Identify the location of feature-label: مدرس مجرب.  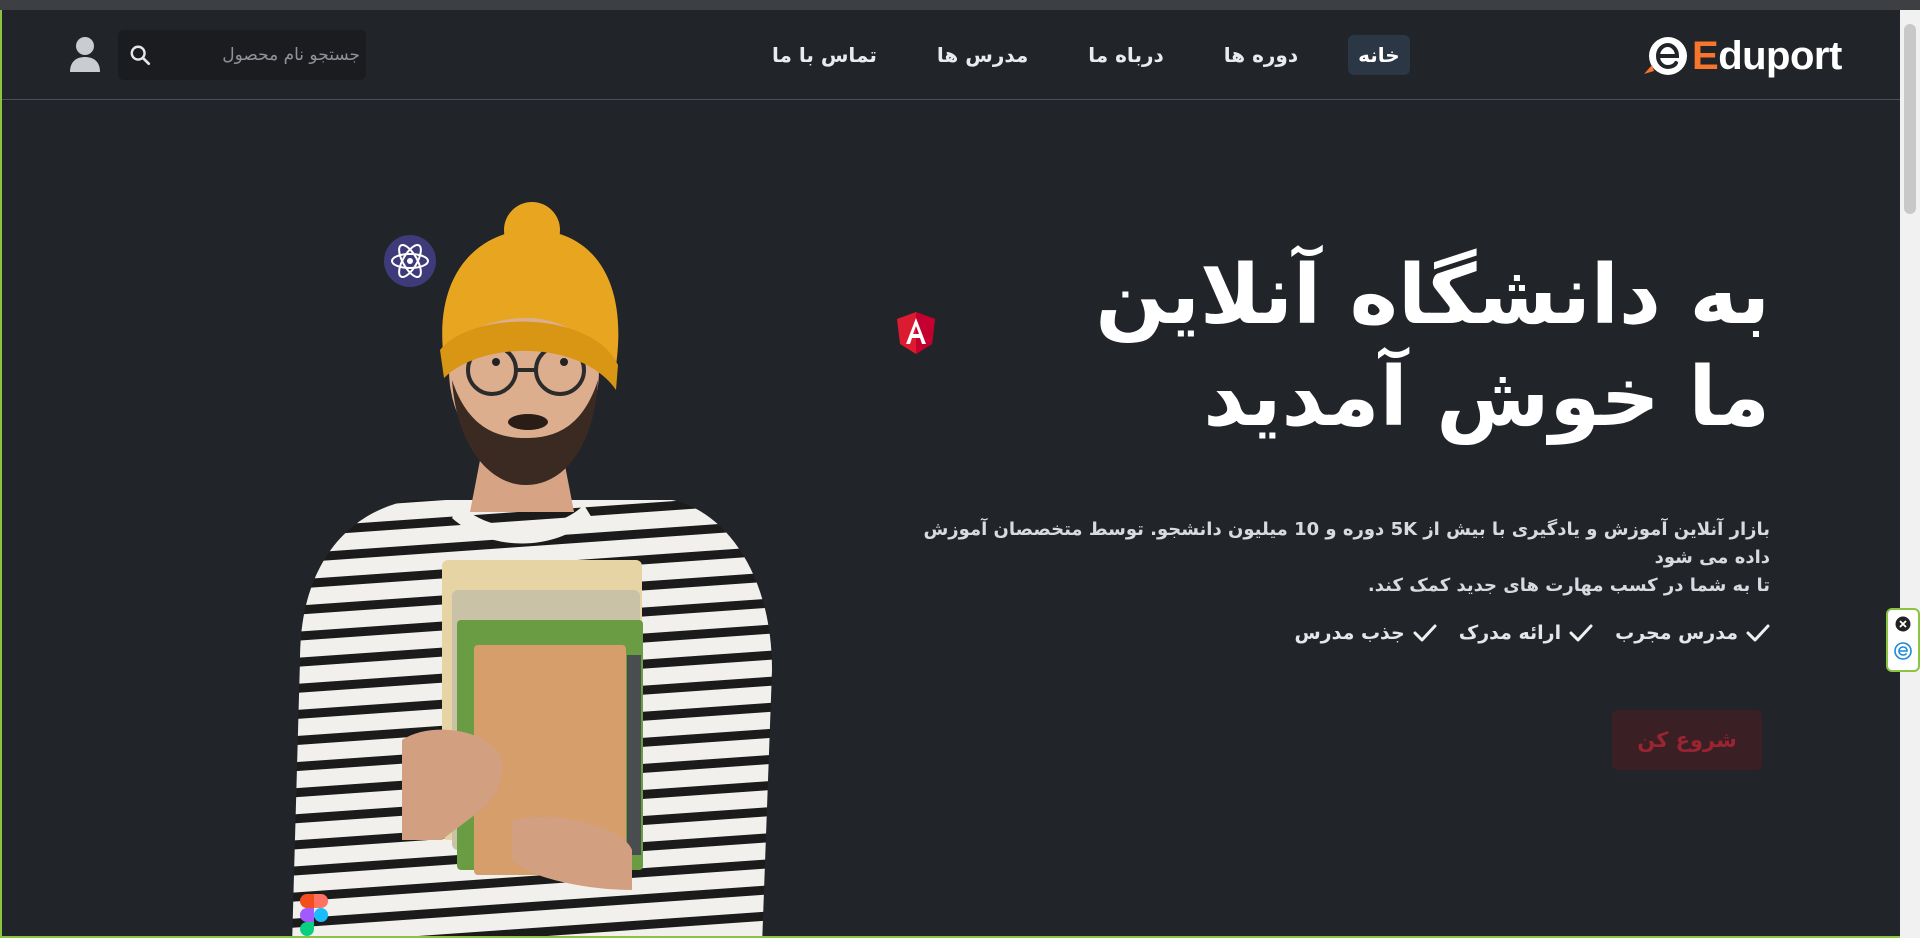
(1676, 633).